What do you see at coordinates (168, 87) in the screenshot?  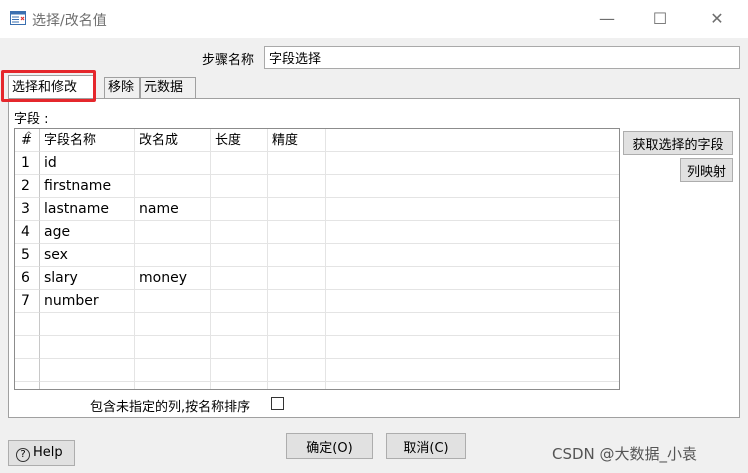 I see `tab-metadata: 元数据` at bounding box center [168, 87].